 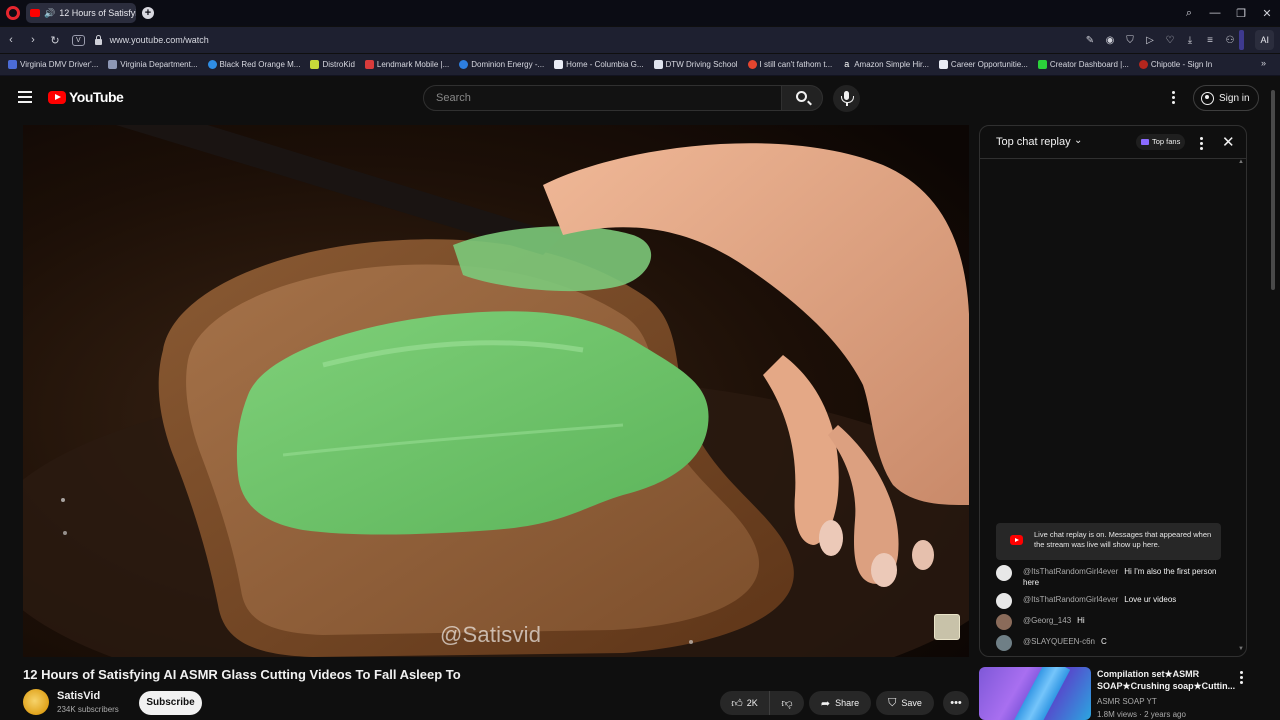 What do you see at coordinates (159, 40) in the screenshot?
I see `url-field: www.youtube.com/watch` at bounding box center [159, 40].